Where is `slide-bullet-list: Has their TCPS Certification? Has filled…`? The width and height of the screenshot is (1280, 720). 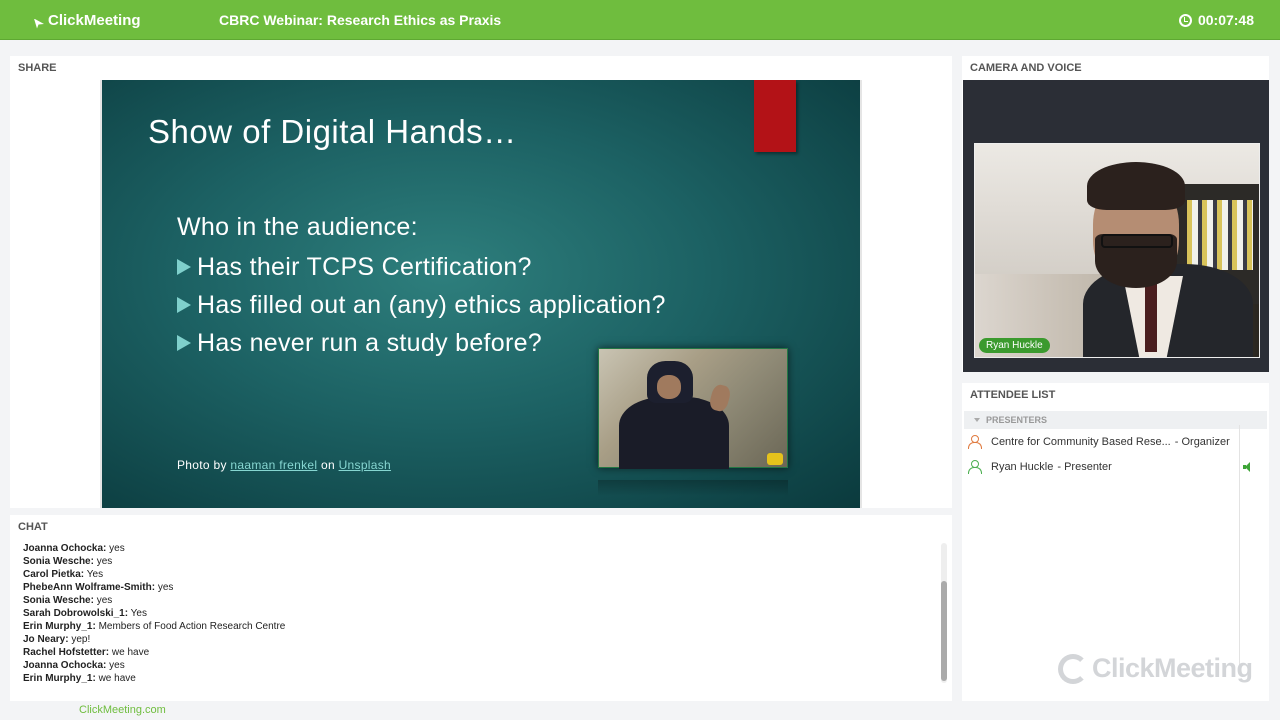
slide-bullet-list: Has their TCPS Certification? Has filled… is located at coordinates (421, 305).